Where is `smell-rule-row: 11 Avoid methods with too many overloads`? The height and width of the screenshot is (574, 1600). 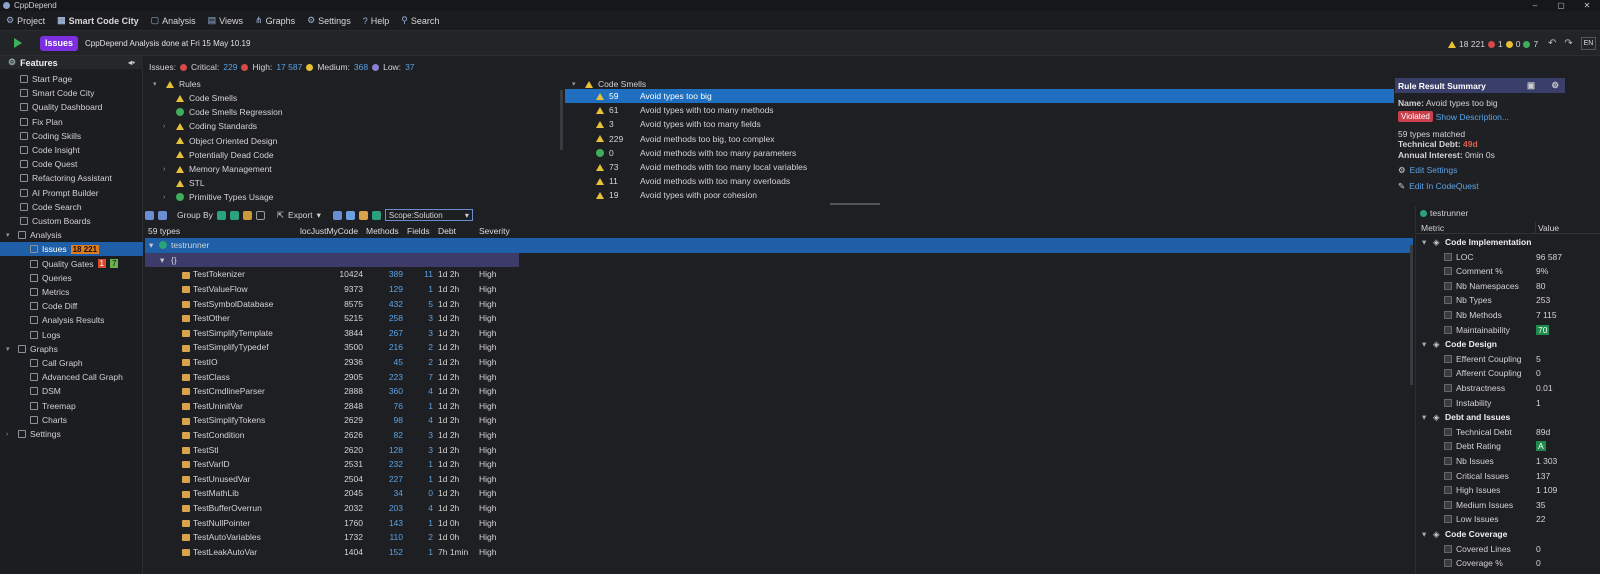 smell-rule-row: 11 Avoid methods with too many overloads is located at coordinates (979, 181).